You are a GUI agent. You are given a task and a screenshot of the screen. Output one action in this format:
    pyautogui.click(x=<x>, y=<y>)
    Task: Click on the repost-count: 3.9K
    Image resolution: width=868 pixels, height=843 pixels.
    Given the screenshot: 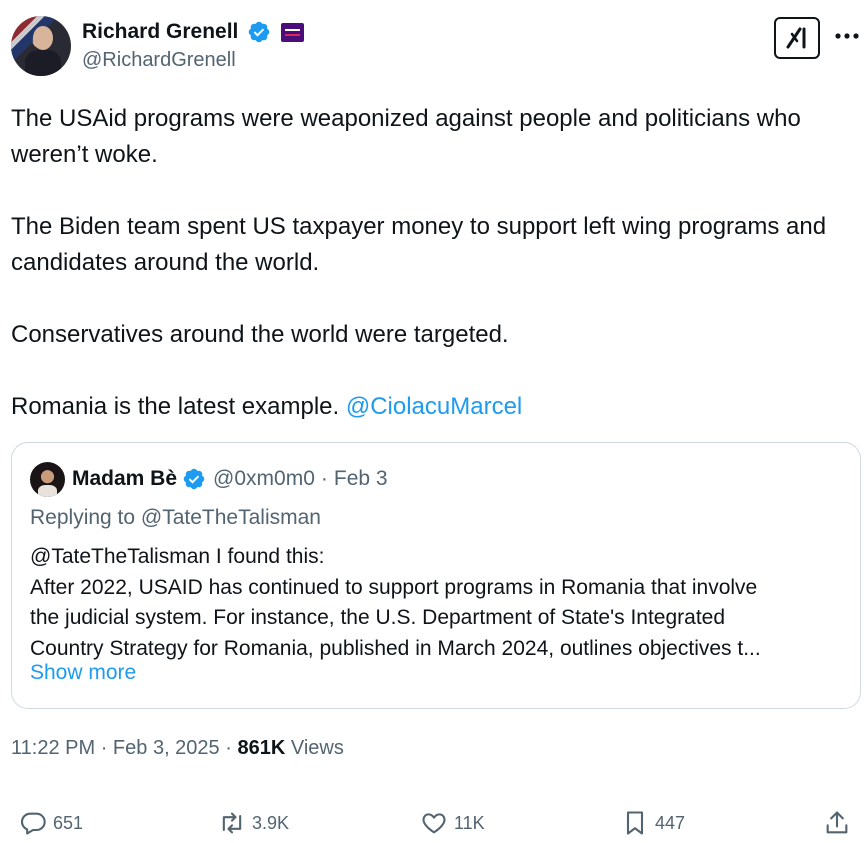 What is the action you would take?
    pyautogui.click(x=271, y=822)
    